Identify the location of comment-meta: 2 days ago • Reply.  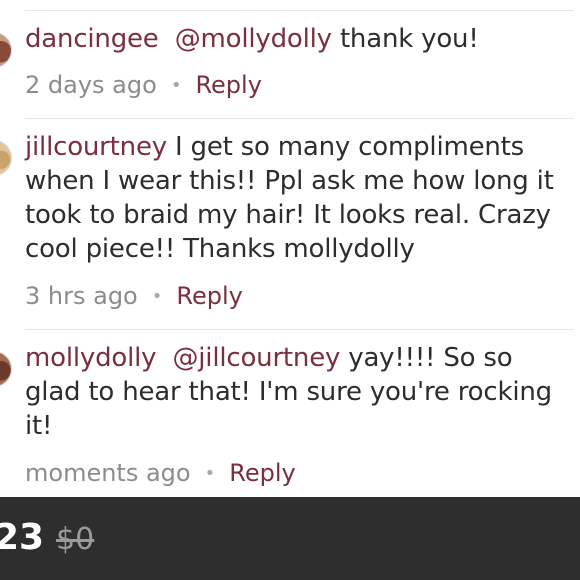
(143, 85).